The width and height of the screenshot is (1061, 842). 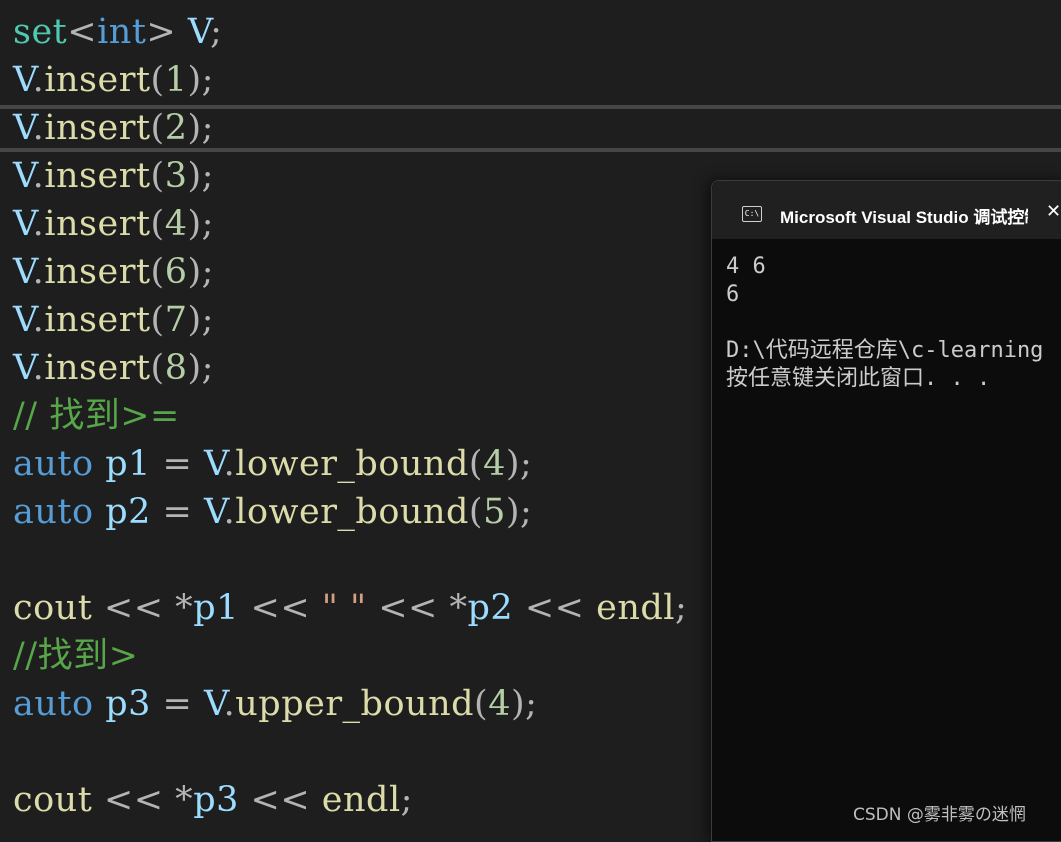 I want to click on close-icon: ✕, so click(x=1053, y=212).